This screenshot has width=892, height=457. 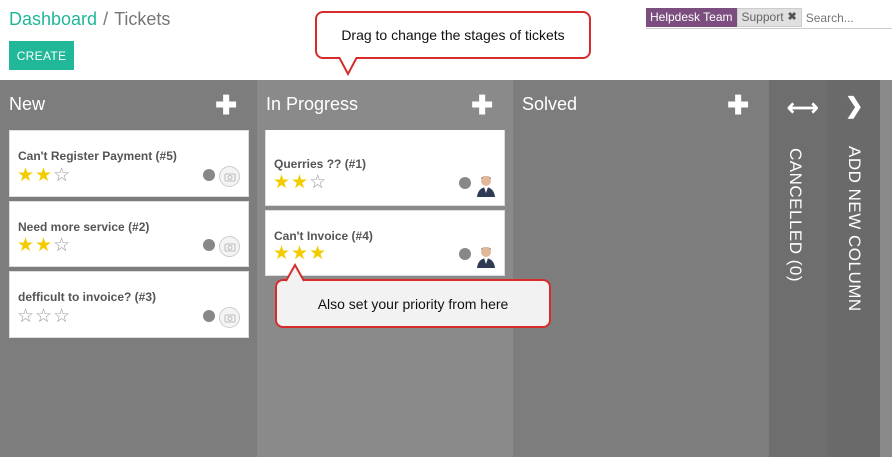 What do you see at coordinates (854, 229) in the screenshot?
I see `add-new-column-label: ADD NEW COLUMN` at bounding box center [854, 229].